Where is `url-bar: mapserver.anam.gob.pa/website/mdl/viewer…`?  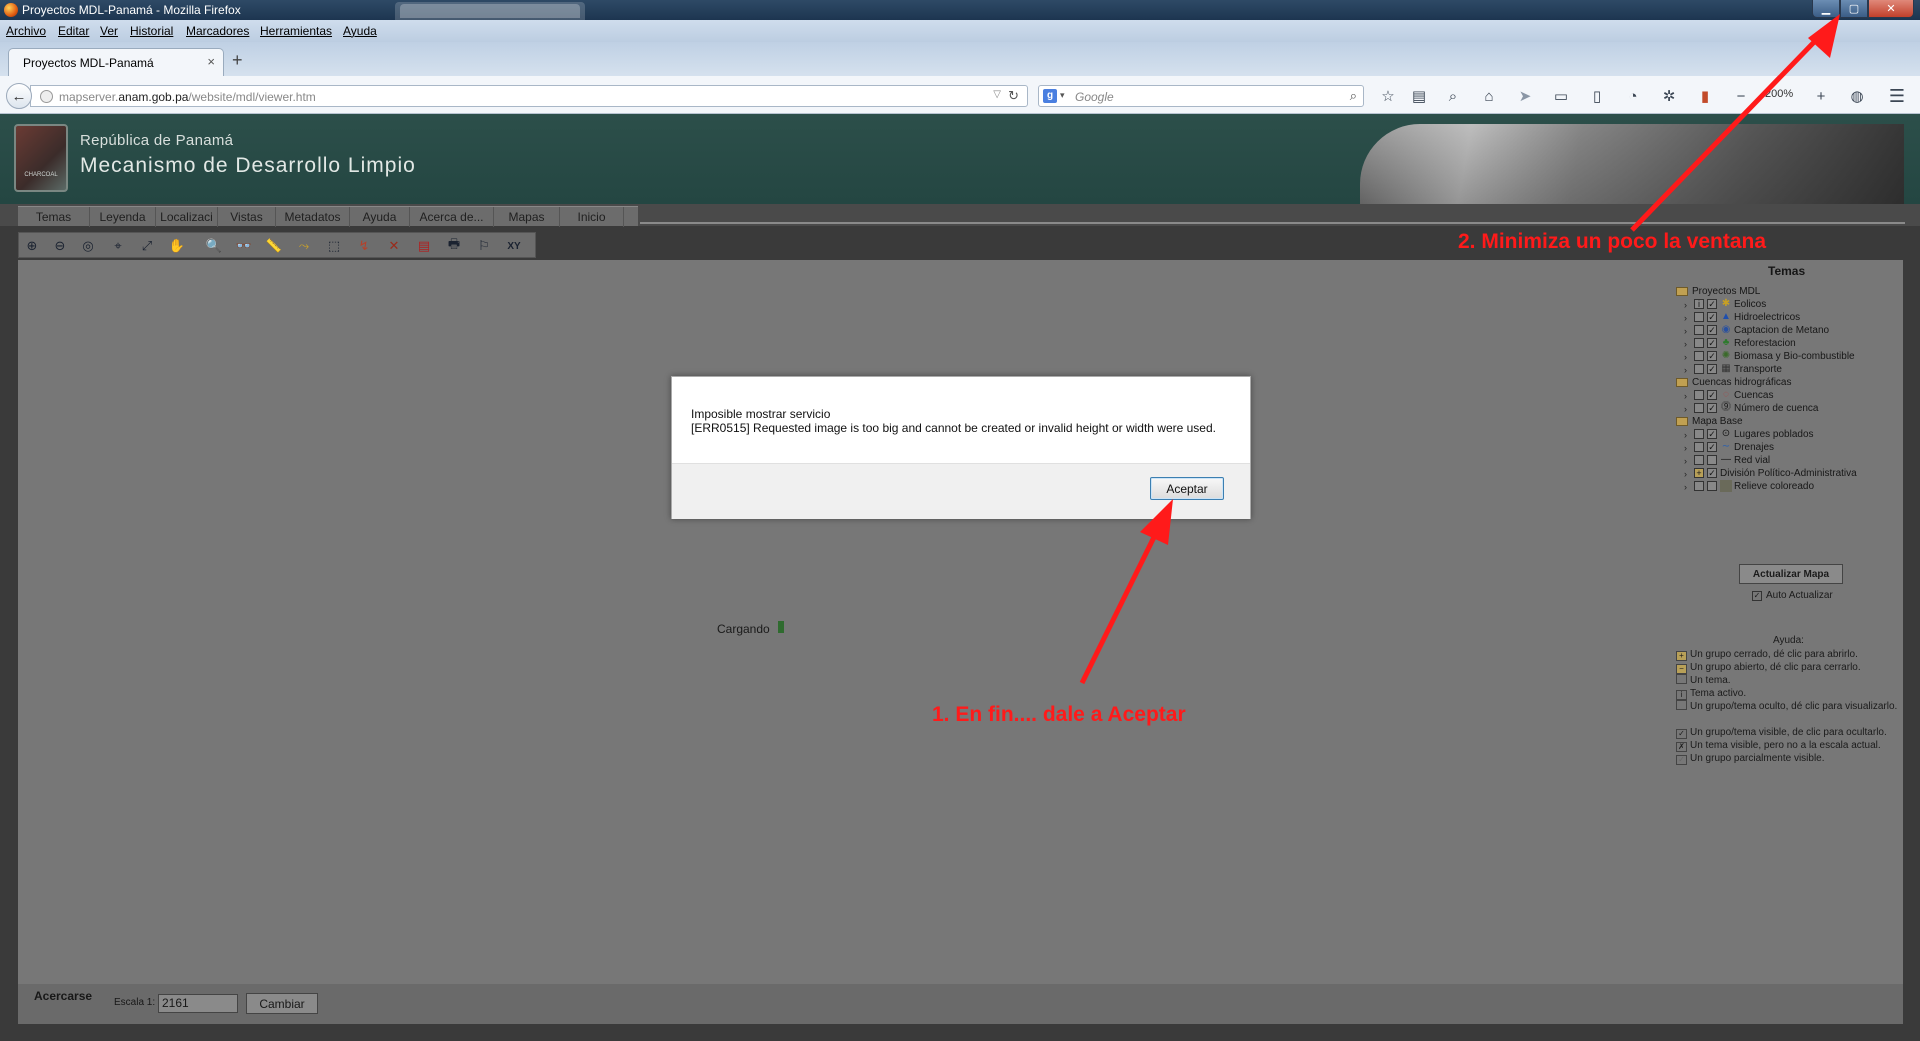
url-bar: mapserver.anam.gob.pa/website/mdl/viewer… is located at coordinates (529, 96).